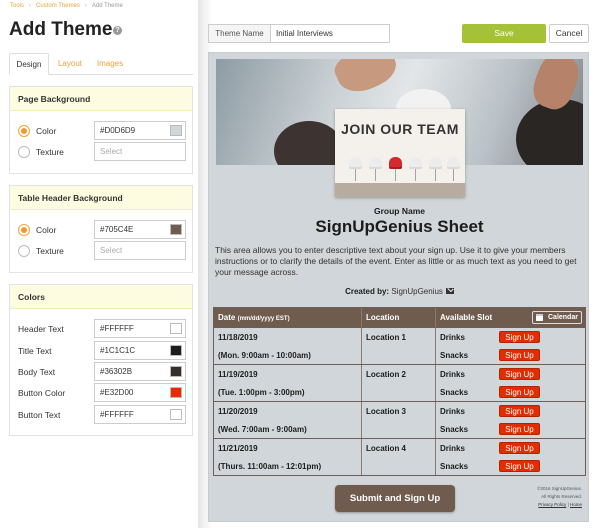  What do you see at coordinates (238, 448) in the screenshot?
I see `row-date: 11/21/2019` at bounding box center [238, 448].